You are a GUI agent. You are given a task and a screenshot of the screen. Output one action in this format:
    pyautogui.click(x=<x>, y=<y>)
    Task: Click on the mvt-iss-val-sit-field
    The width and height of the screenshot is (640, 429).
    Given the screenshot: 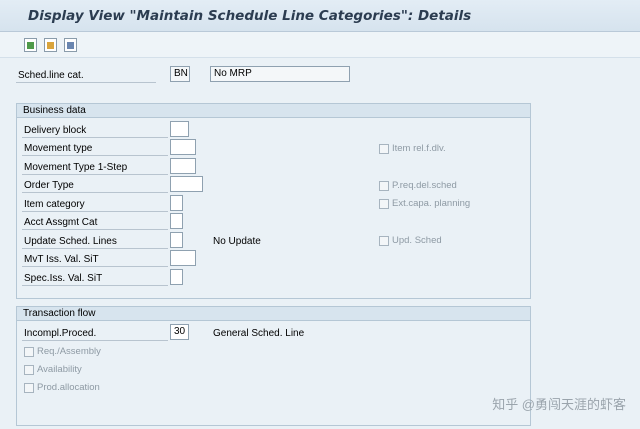 What is the action you would take?
    pyautogui.click(x=183, y=258)
    